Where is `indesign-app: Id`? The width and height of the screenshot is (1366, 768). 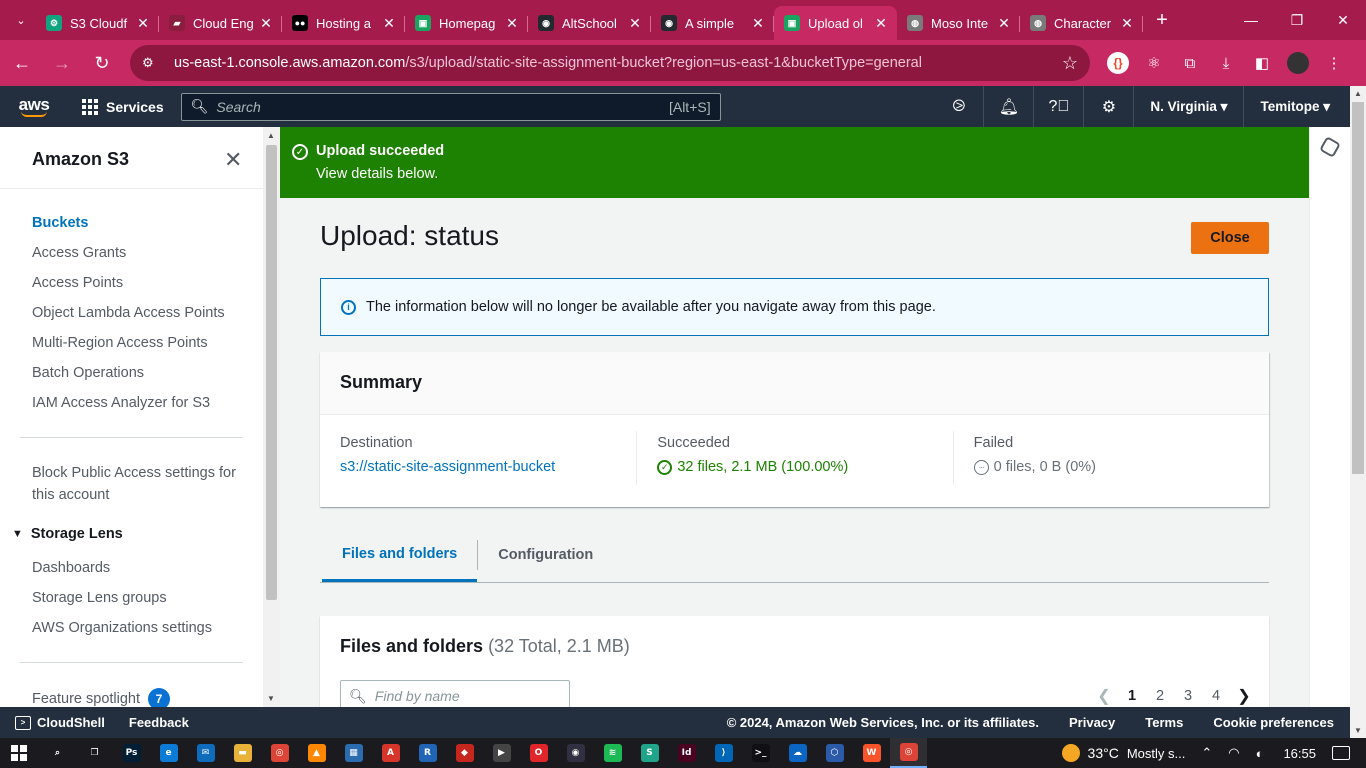
indesign-app: Id is located at coordinates (686, 753).